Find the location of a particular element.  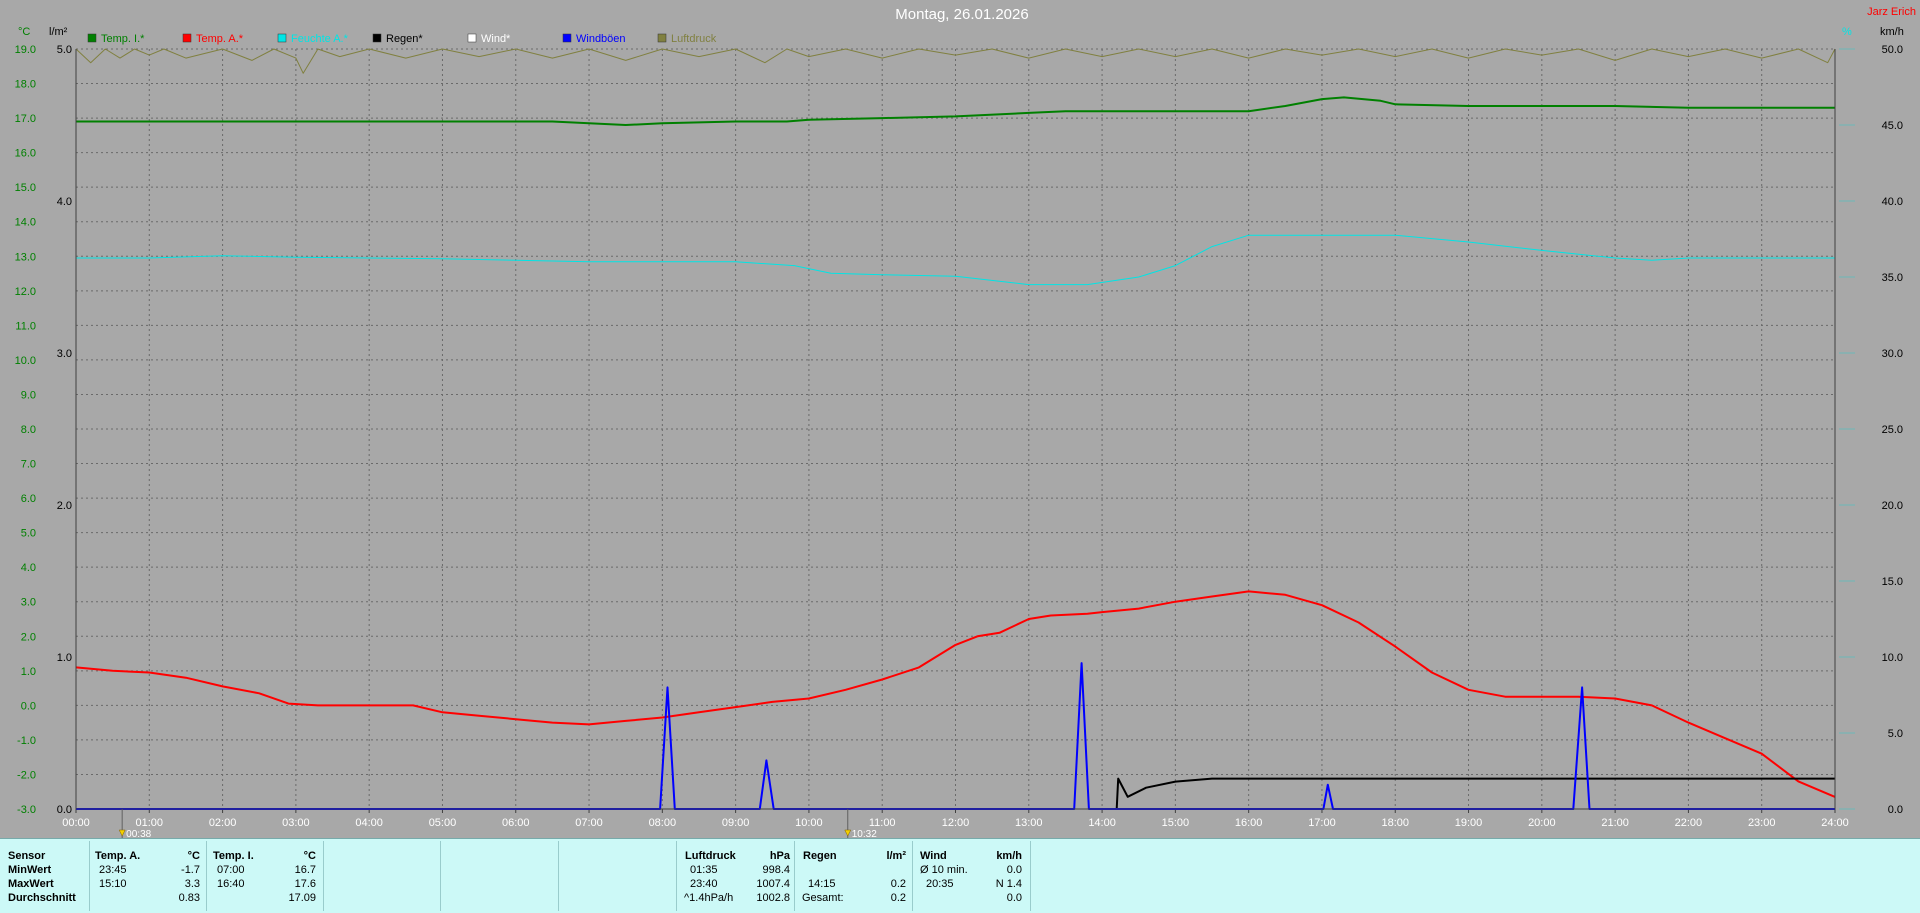

rain-max: 0.2 is located at coordinates (898, 884).